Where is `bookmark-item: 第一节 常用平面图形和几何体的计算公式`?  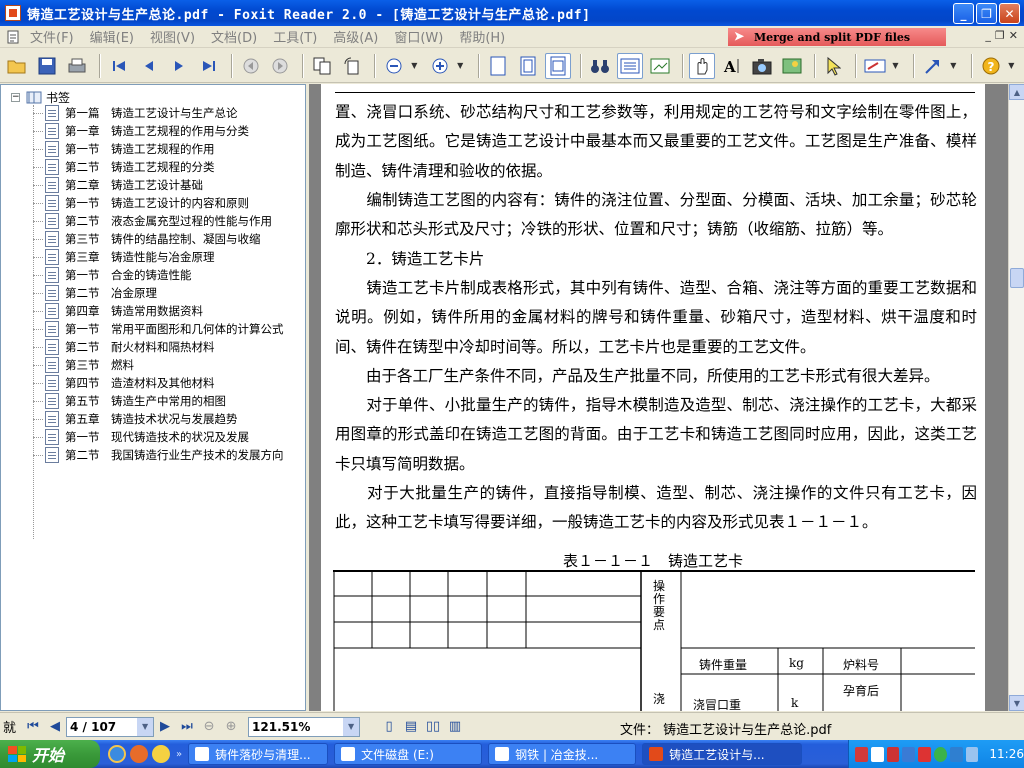
bookmark-item: 第一节 常用平面图形和几何体的计算公式 is located at coordinates (158, 329).